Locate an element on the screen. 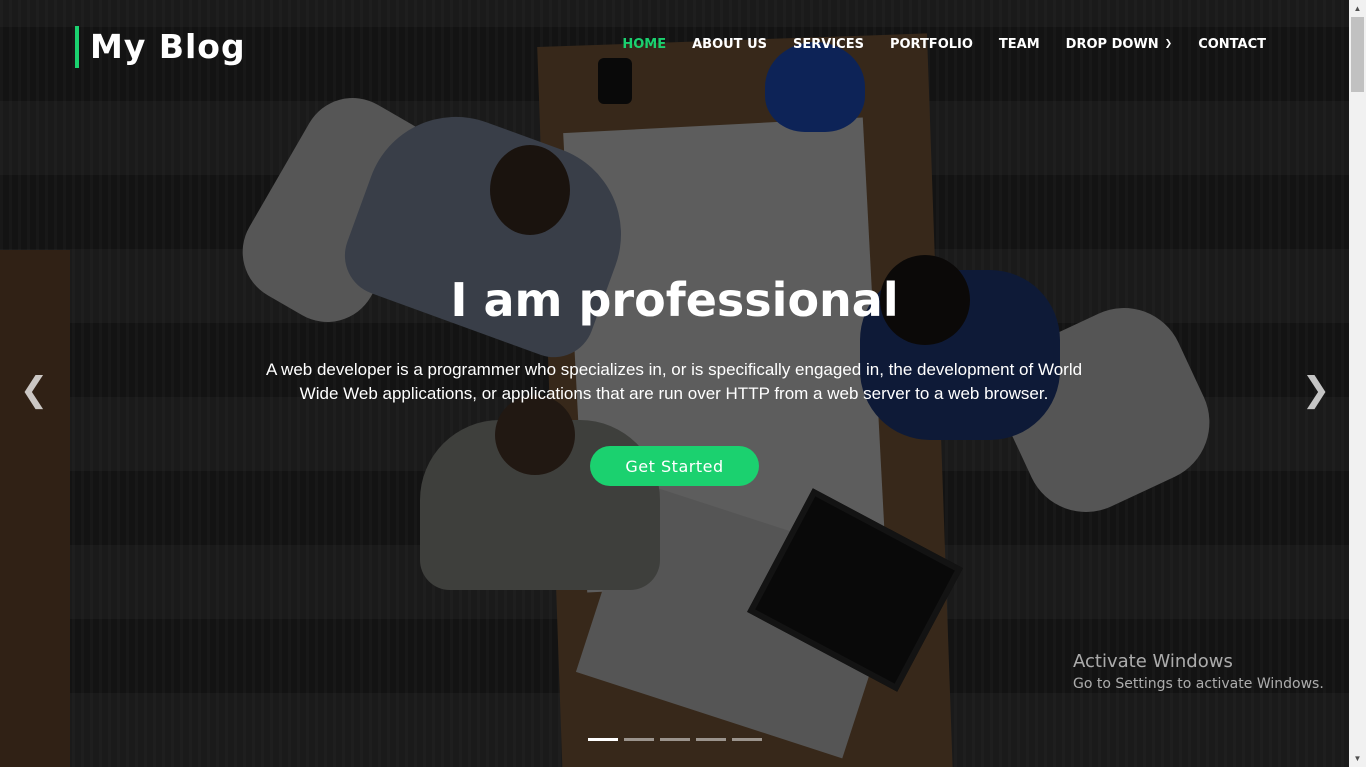 This screenshot has height=767, width=1366. scroll-down-arrow-icon: ▼ is located at coordinates (1357, 758).